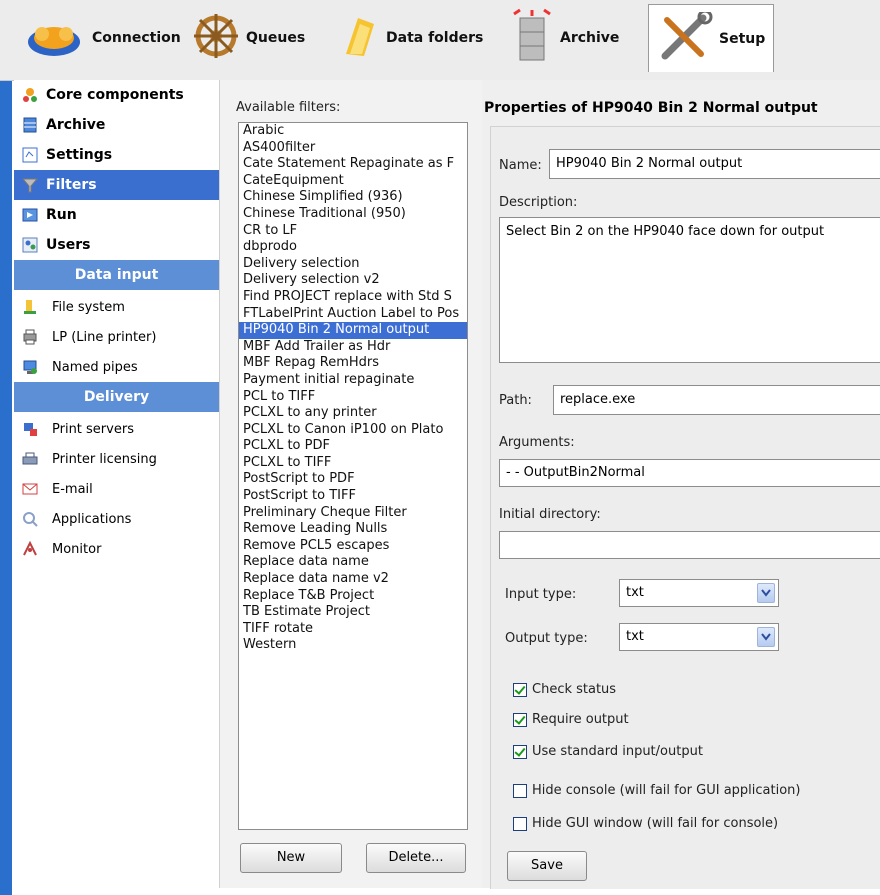 This screenshot has width=880, height=895. I want to click on applications-icon, so click(30, 519).